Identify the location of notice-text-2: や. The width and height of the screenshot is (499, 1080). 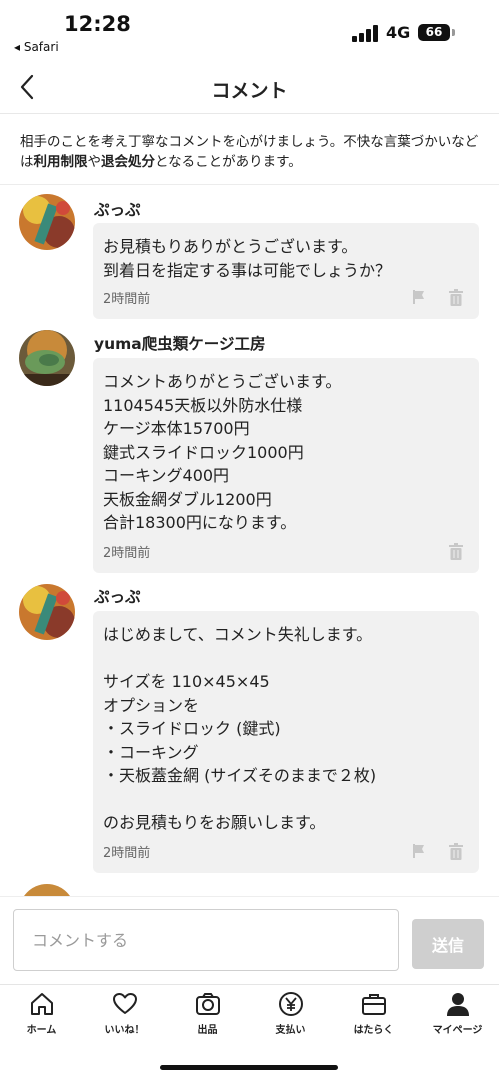
(94, 162).